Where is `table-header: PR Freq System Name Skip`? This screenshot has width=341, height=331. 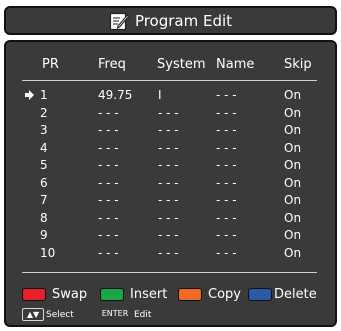 table-header: PR Freq System Name Skip is located at coordinates (170, 65).